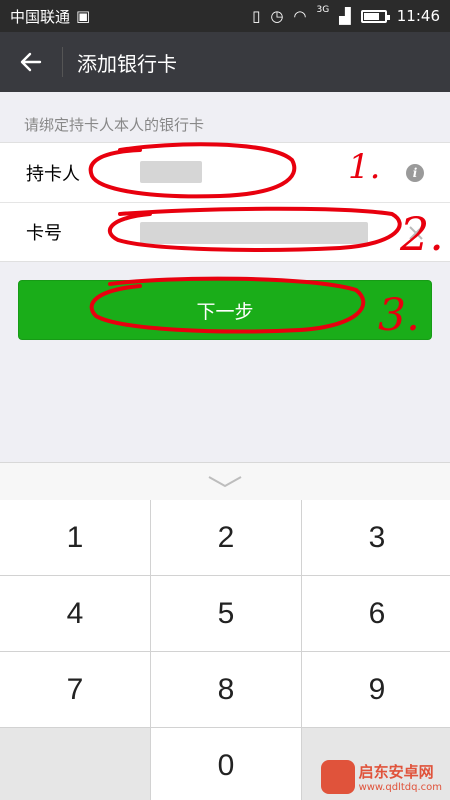 The height and width of the screenshot is (800, 450). I want to click on title-bar: 添加银行卡, so click(225, 62).